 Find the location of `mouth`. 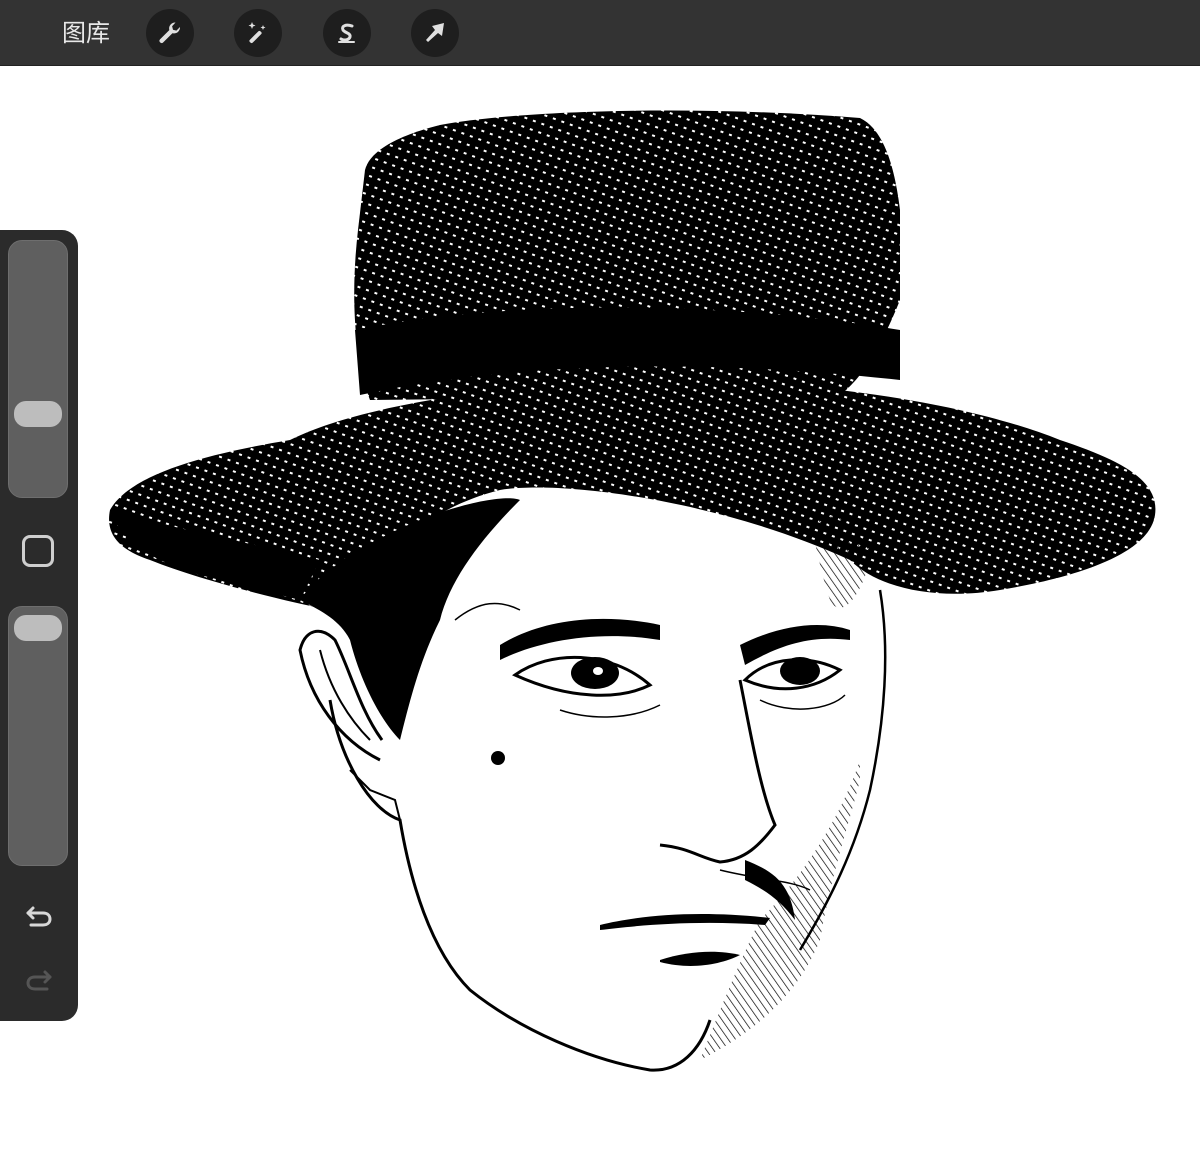

mouth is located at coordinates (685, 922).